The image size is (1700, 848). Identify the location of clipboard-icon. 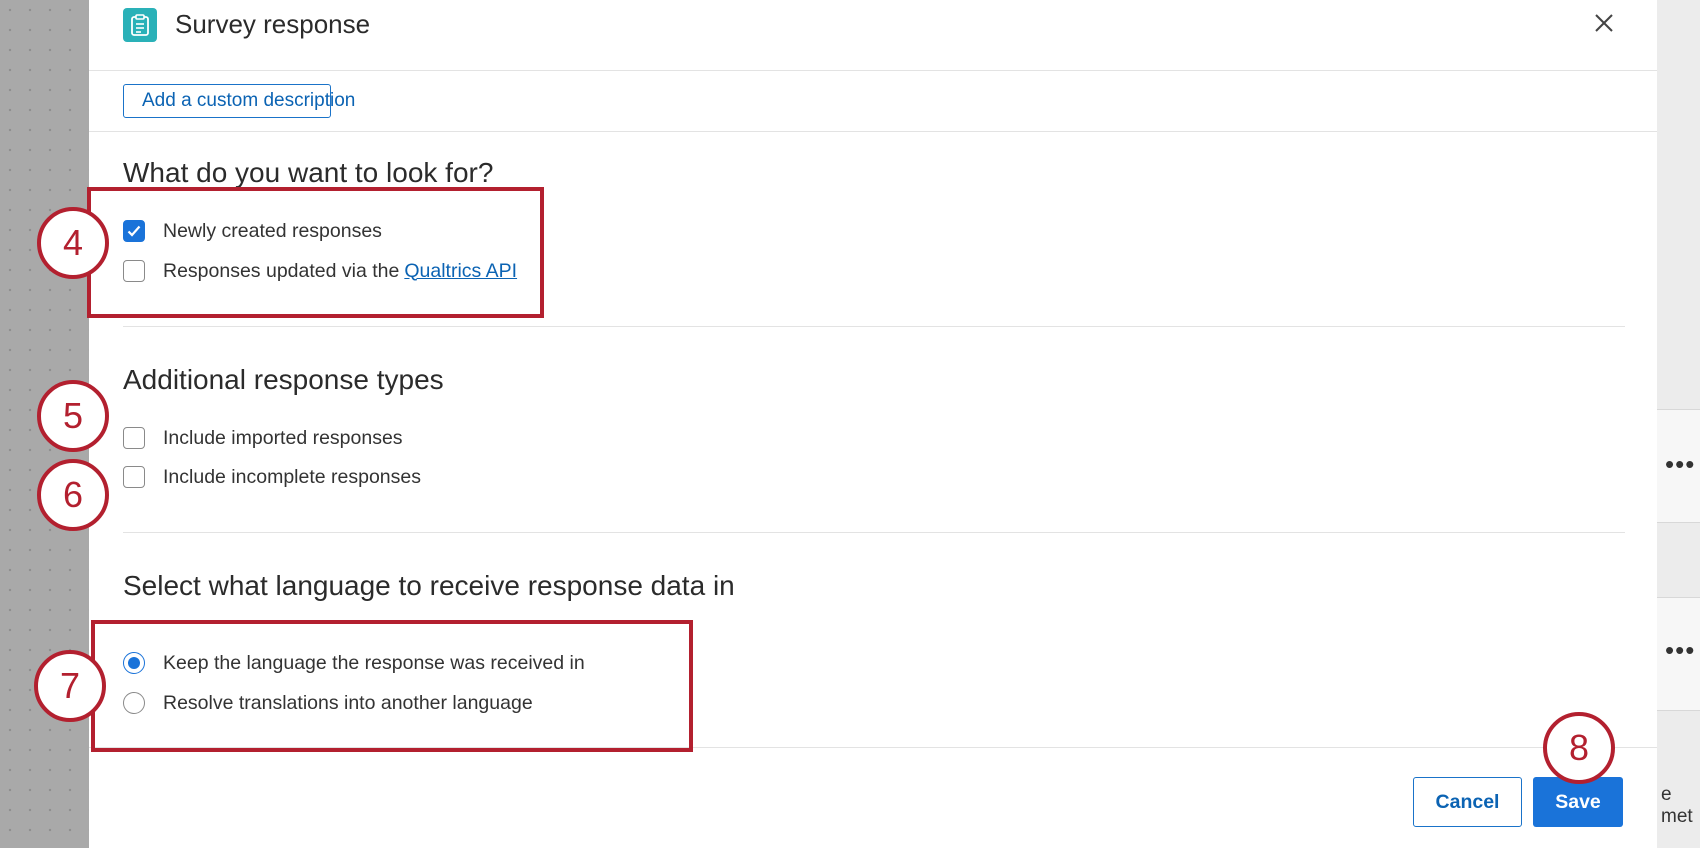
(140, 25).